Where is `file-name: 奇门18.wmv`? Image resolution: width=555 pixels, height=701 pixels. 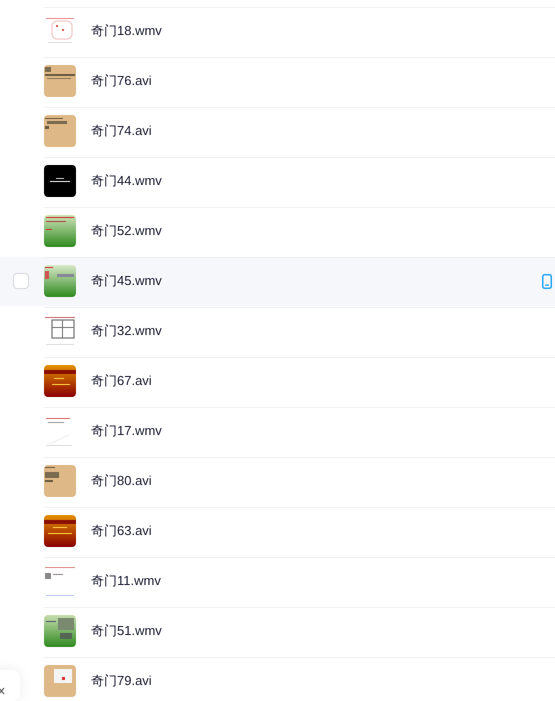 file-name: 奇门18.wmv is located at coordinates (126, 31).